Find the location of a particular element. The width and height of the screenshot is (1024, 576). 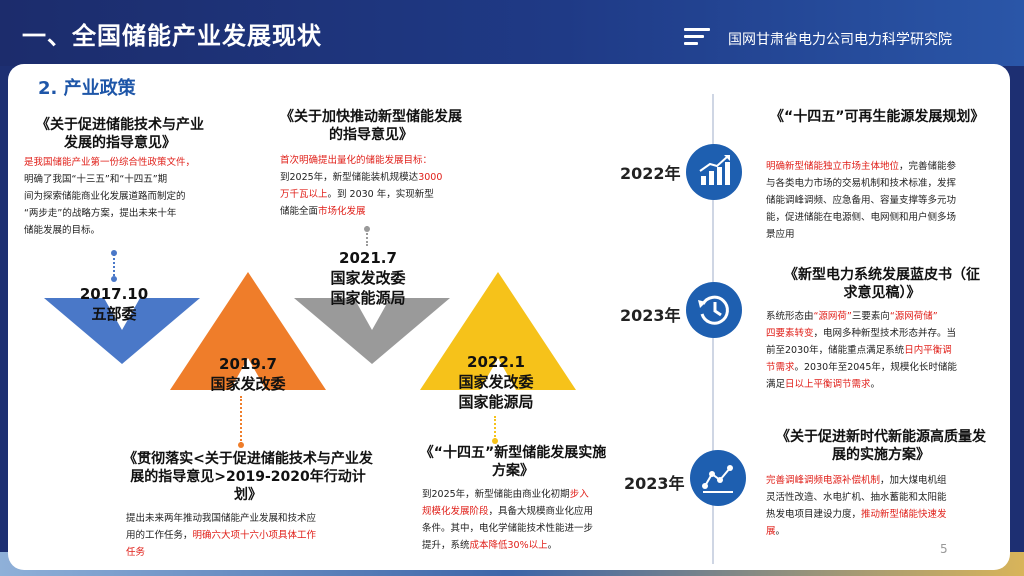

highlight-text: 万千瓦以上 is located at coordinates (304, 194).